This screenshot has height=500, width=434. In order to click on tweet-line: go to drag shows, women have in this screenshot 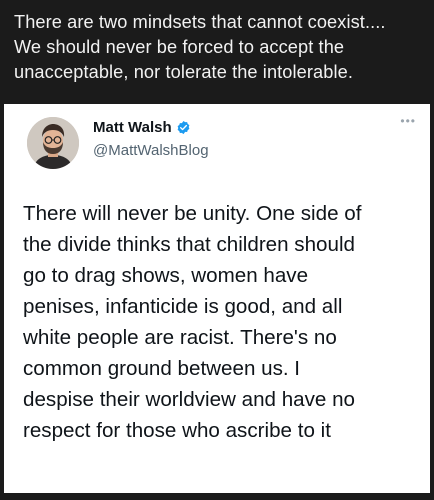, I will do `click(166, 275)`.